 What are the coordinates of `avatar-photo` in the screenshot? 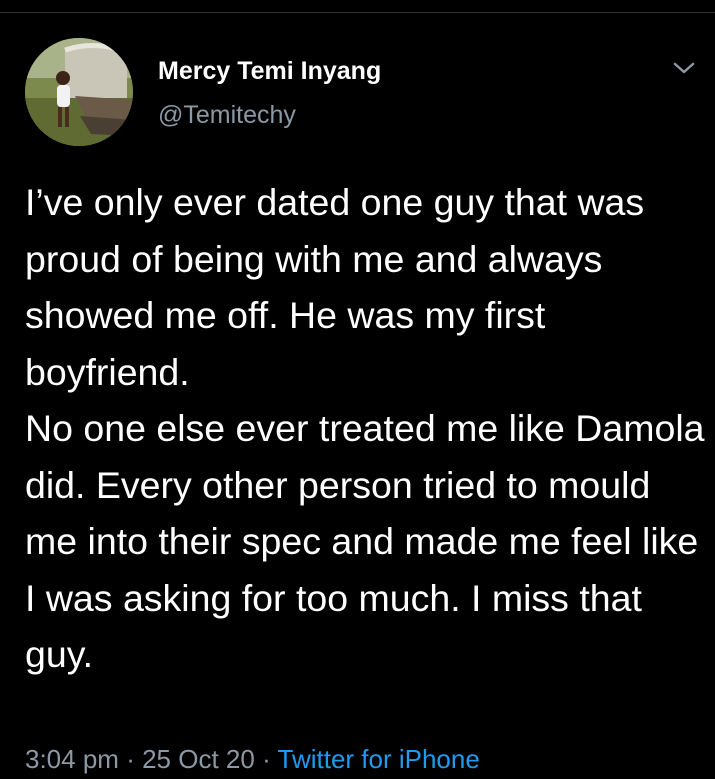 It's located at (79, 92).